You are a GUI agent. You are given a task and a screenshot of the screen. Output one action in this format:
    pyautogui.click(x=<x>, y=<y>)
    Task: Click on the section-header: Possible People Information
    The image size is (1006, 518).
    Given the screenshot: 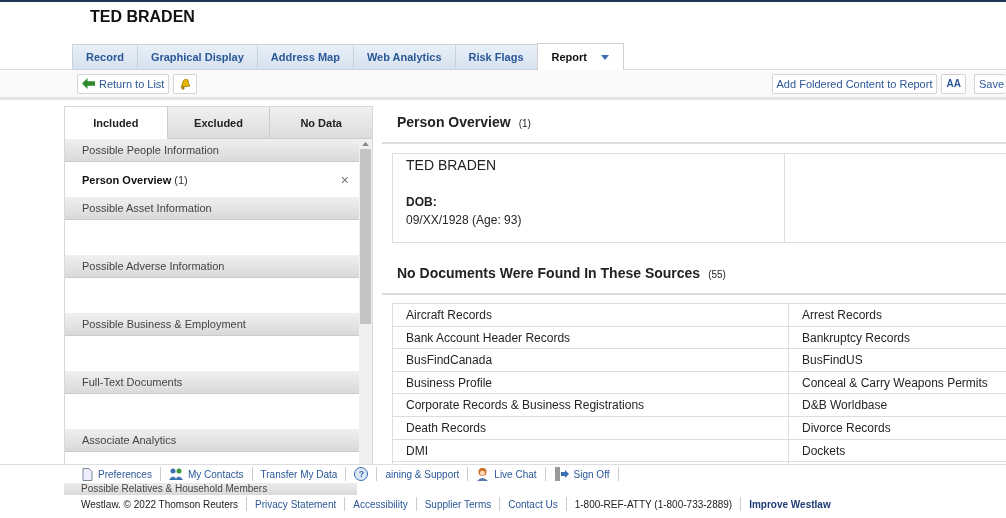 What is the action you would take?
    pyautogui.click(x=212, y=150)
    